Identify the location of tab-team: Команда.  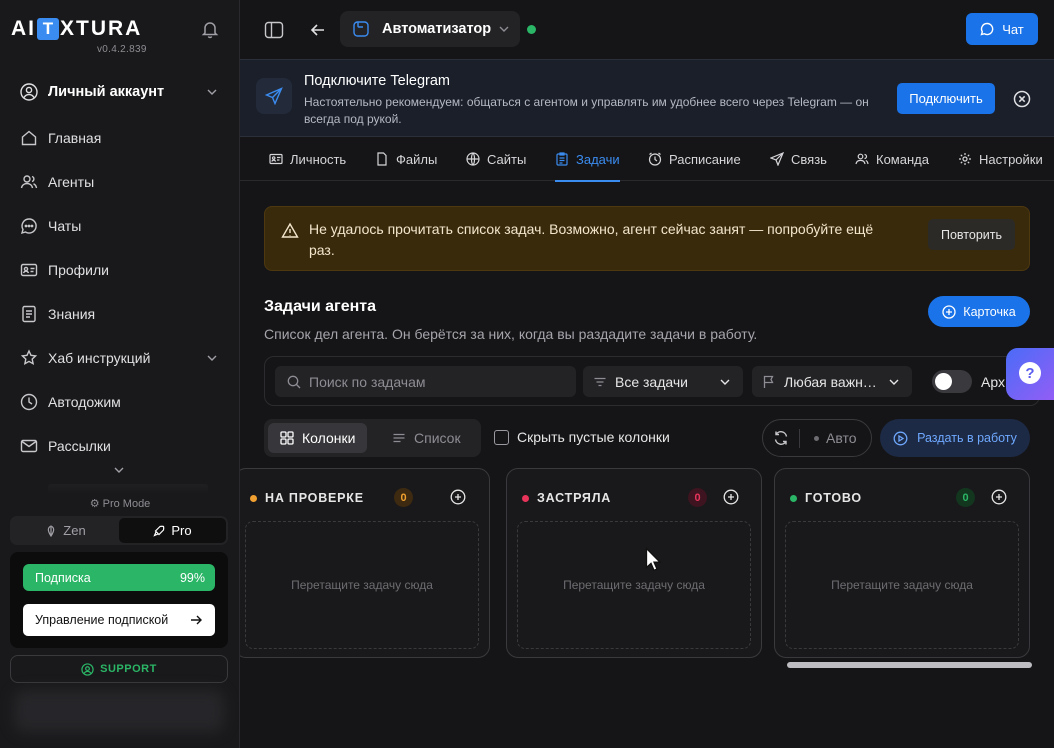
(892, 159).